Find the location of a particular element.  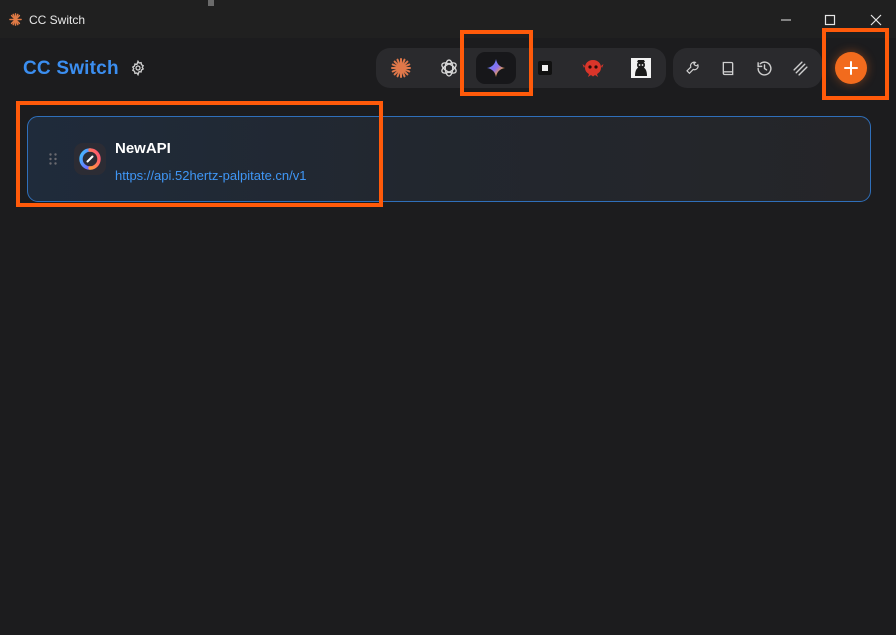

app-tab-portrait is located at coordinates (641, 68).